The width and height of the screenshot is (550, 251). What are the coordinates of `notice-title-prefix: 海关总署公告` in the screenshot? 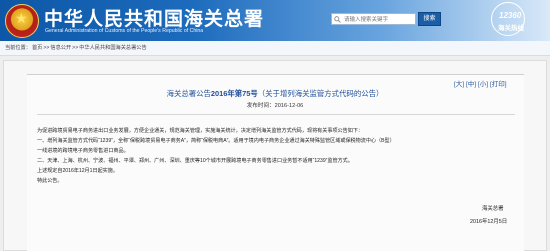 It's located at (188, 93).